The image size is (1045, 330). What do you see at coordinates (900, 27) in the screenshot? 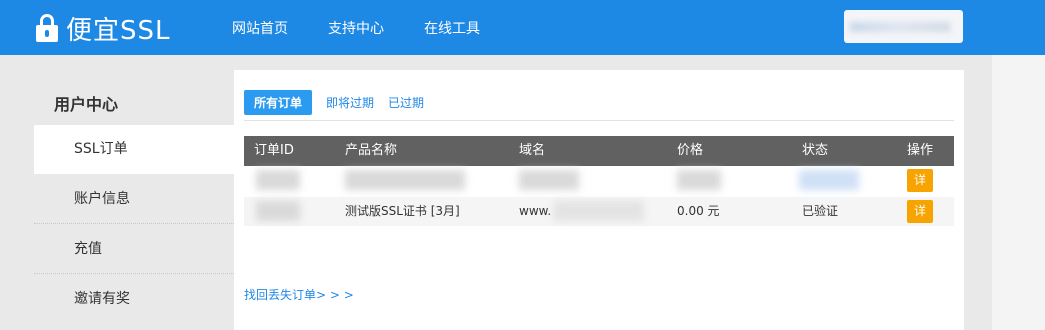
I see `redacted-username` at bounding box center [900, 27].